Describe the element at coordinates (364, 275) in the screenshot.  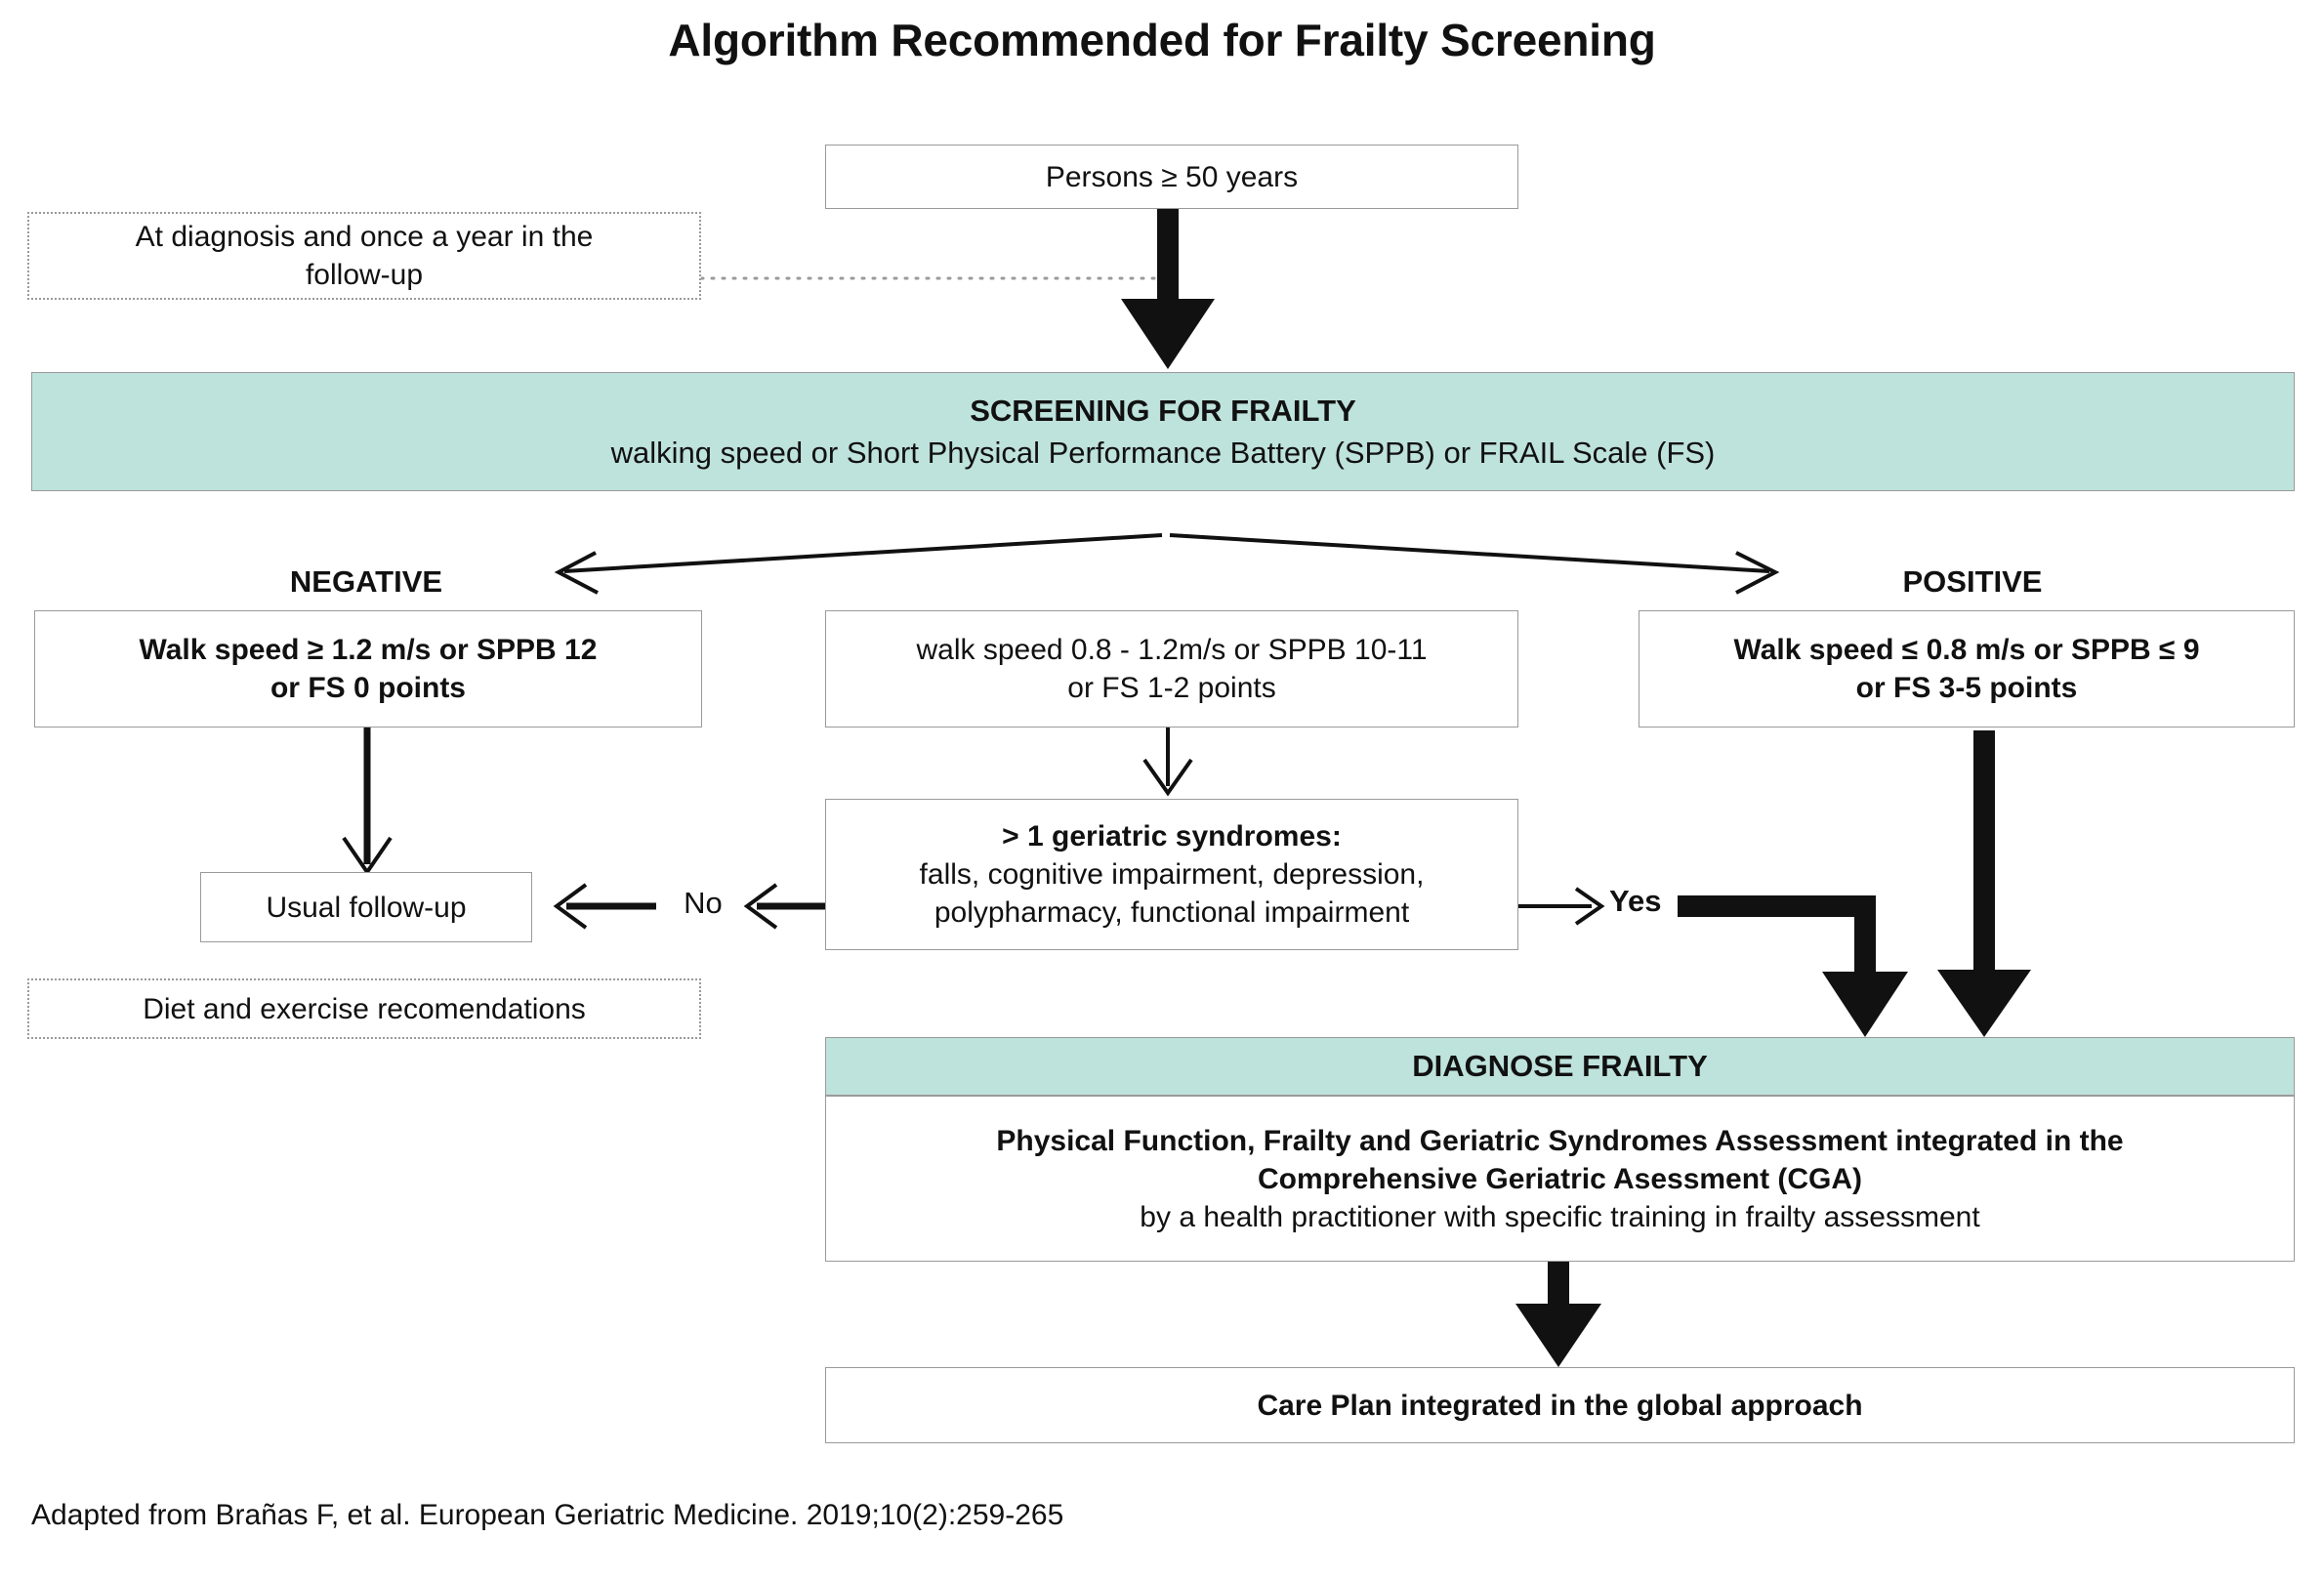
I see `note-timing-line2: follow-up` at that location.